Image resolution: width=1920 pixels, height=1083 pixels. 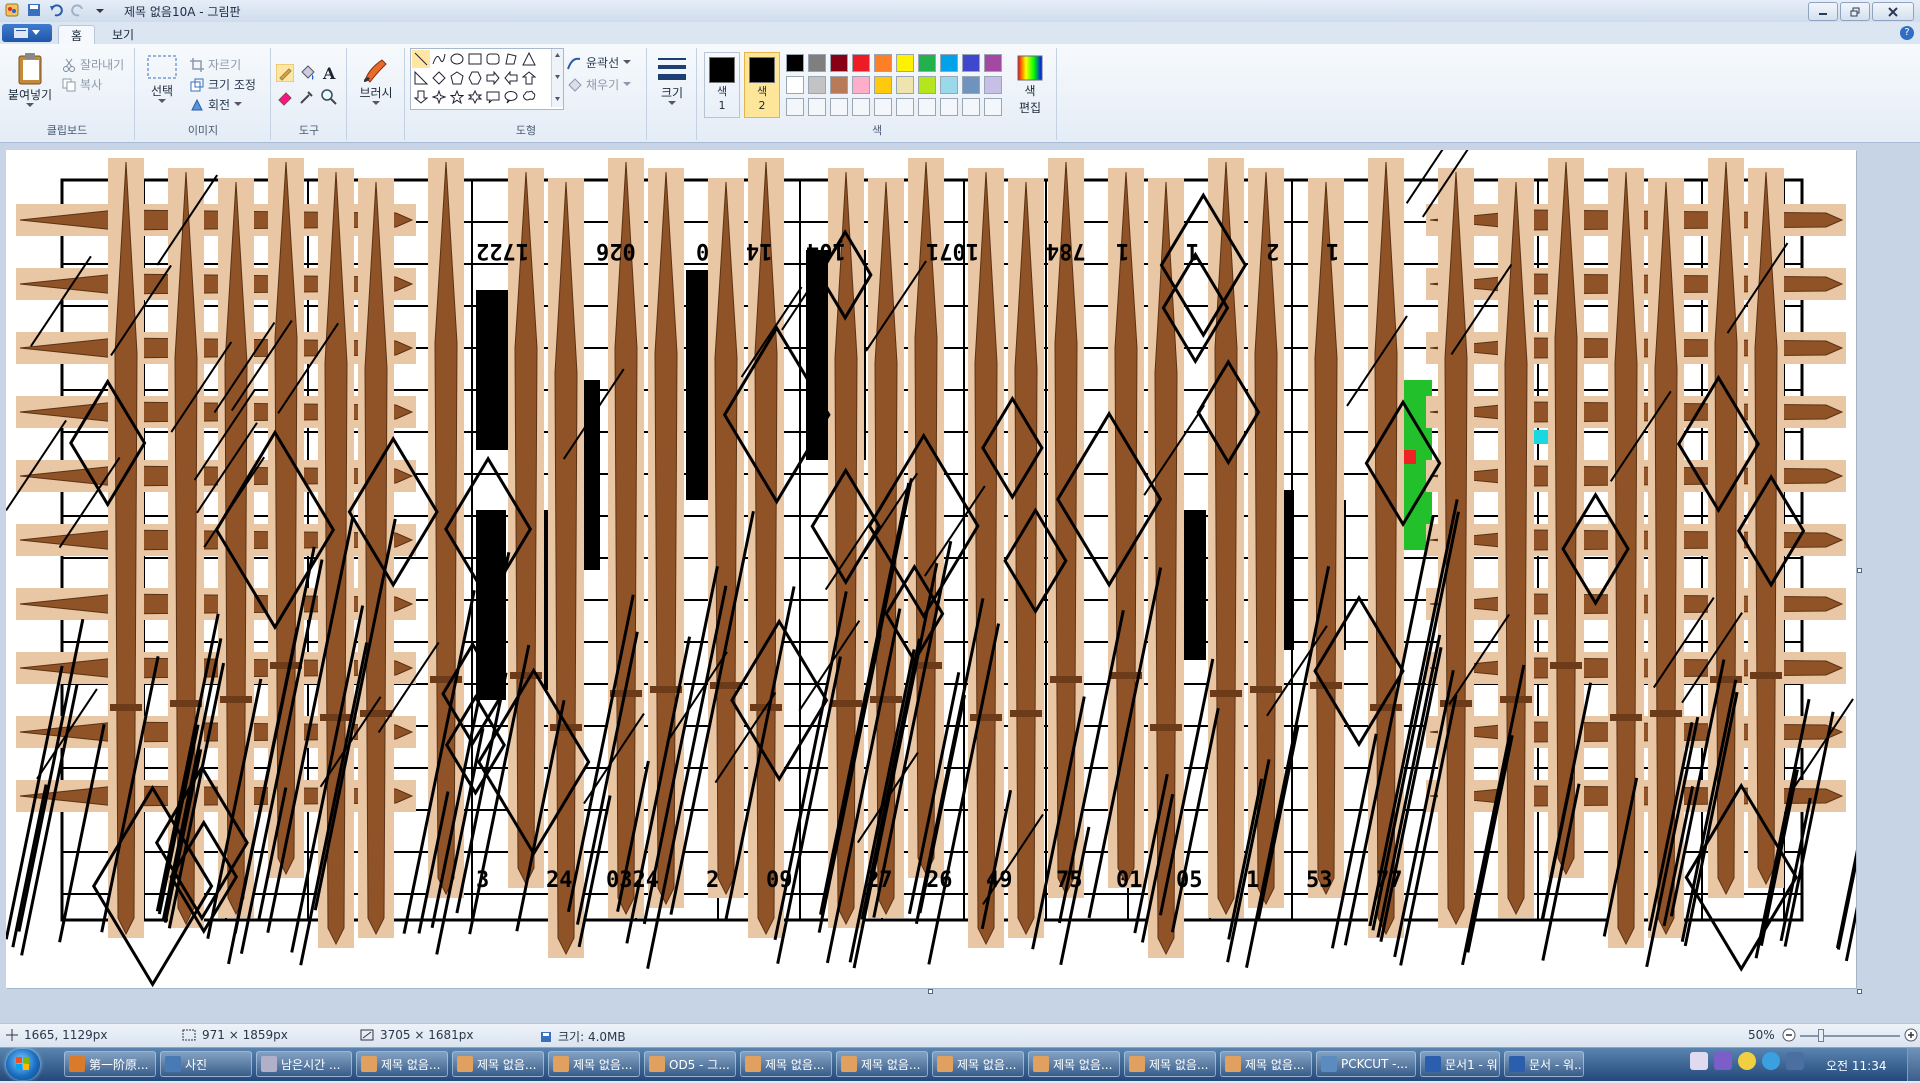 I want to click on shape-diamond-icon, so click(x=439, y=78).